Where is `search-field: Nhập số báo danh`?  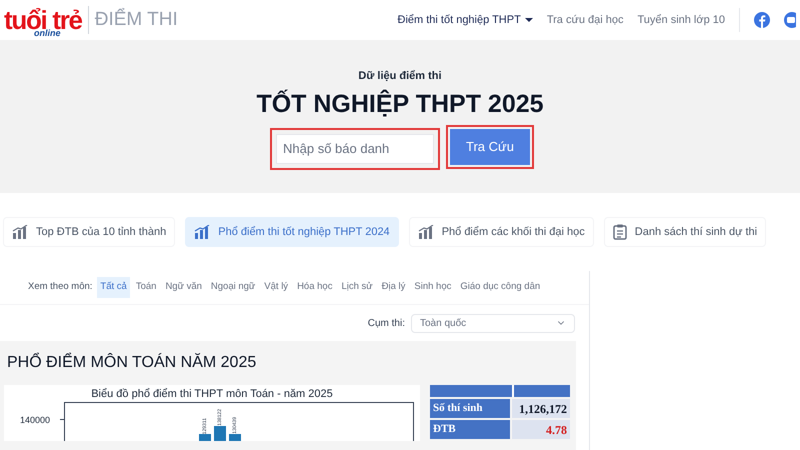
search-field: Nhập số báo danh is located at coordinates (355, 149).